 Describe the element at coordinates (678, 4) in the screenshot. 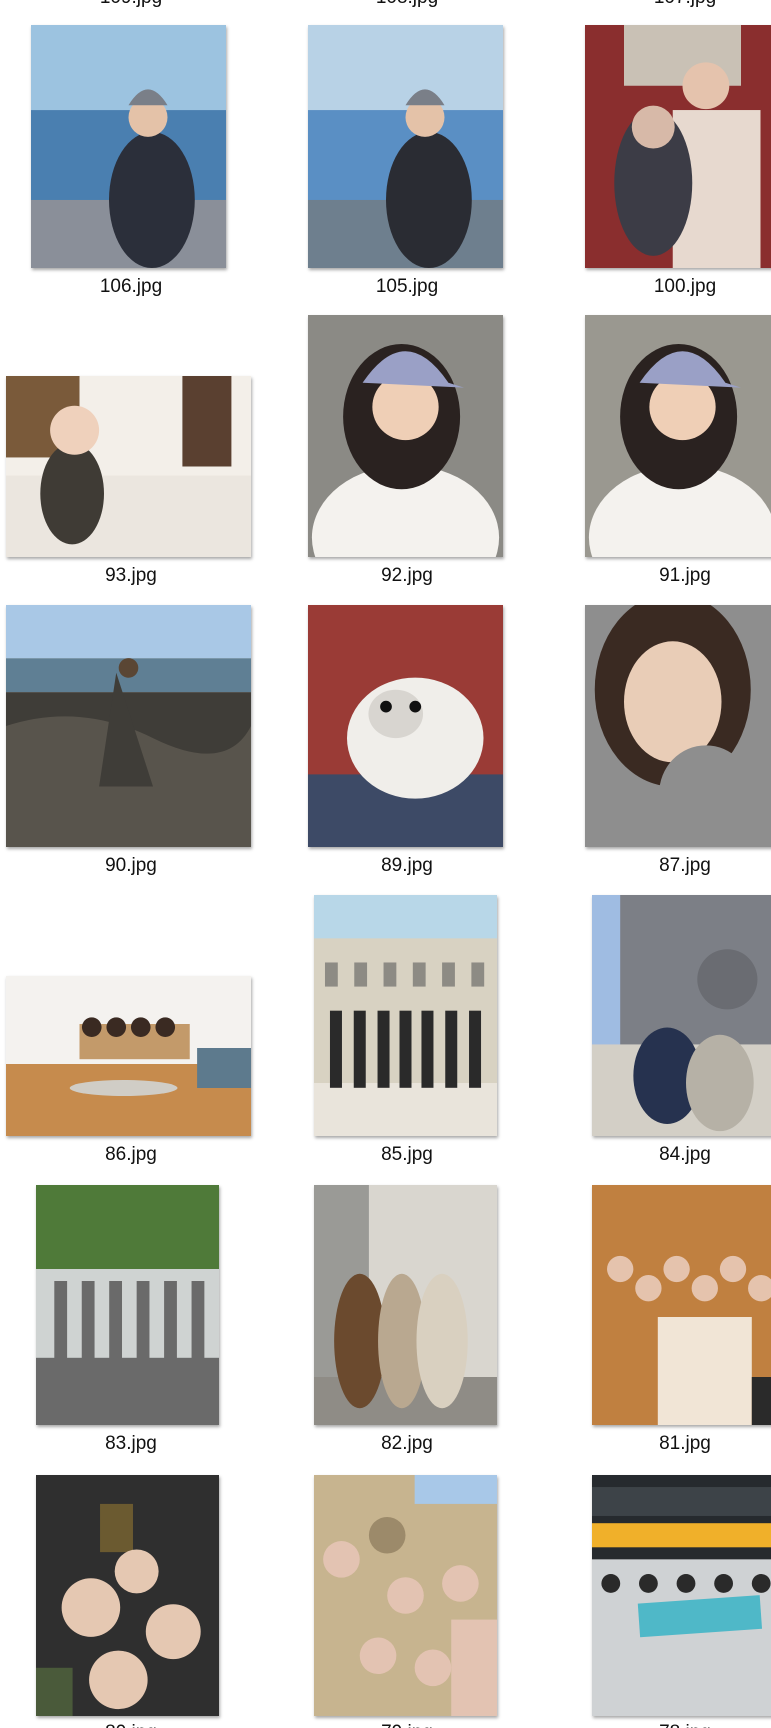

I see `file-name-label-partial: 107.jpg` at that location.